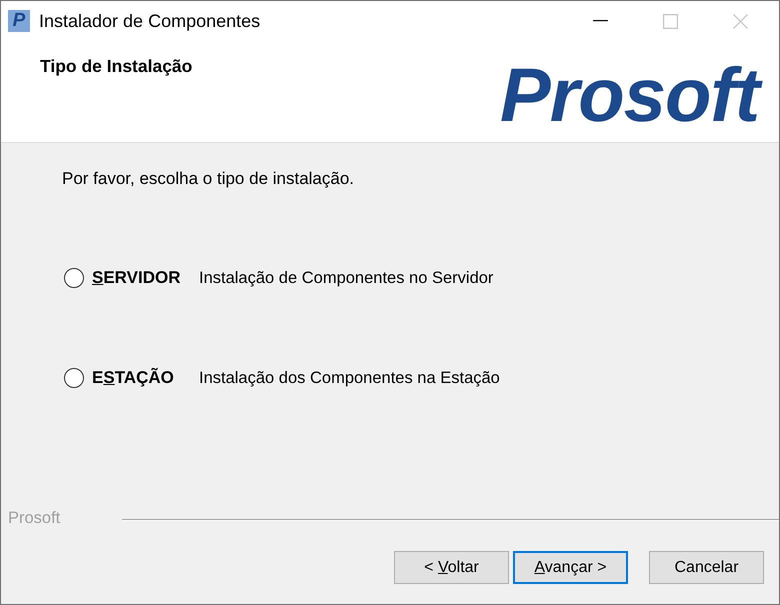 The height and width of the screenshot is (605, 780). I want to click on radio-option: SERVIDOR, so click(130, 278).